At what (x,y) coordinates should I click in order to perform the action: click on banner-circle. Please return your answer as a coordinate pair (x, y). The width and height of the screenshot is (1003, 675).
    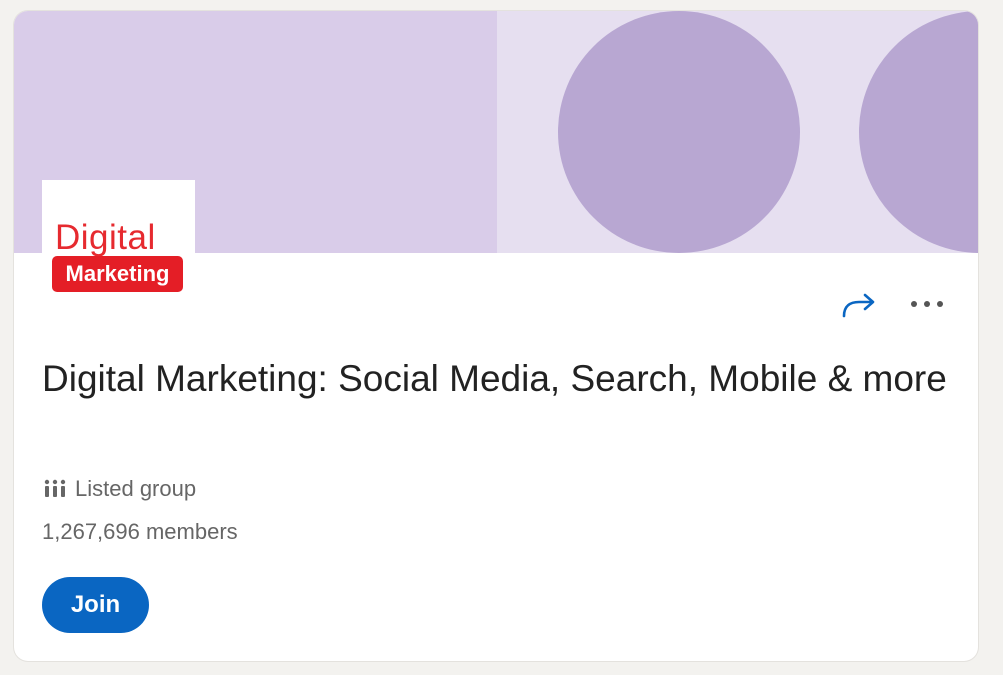
    Looking at the image, I should click on (679, 132).